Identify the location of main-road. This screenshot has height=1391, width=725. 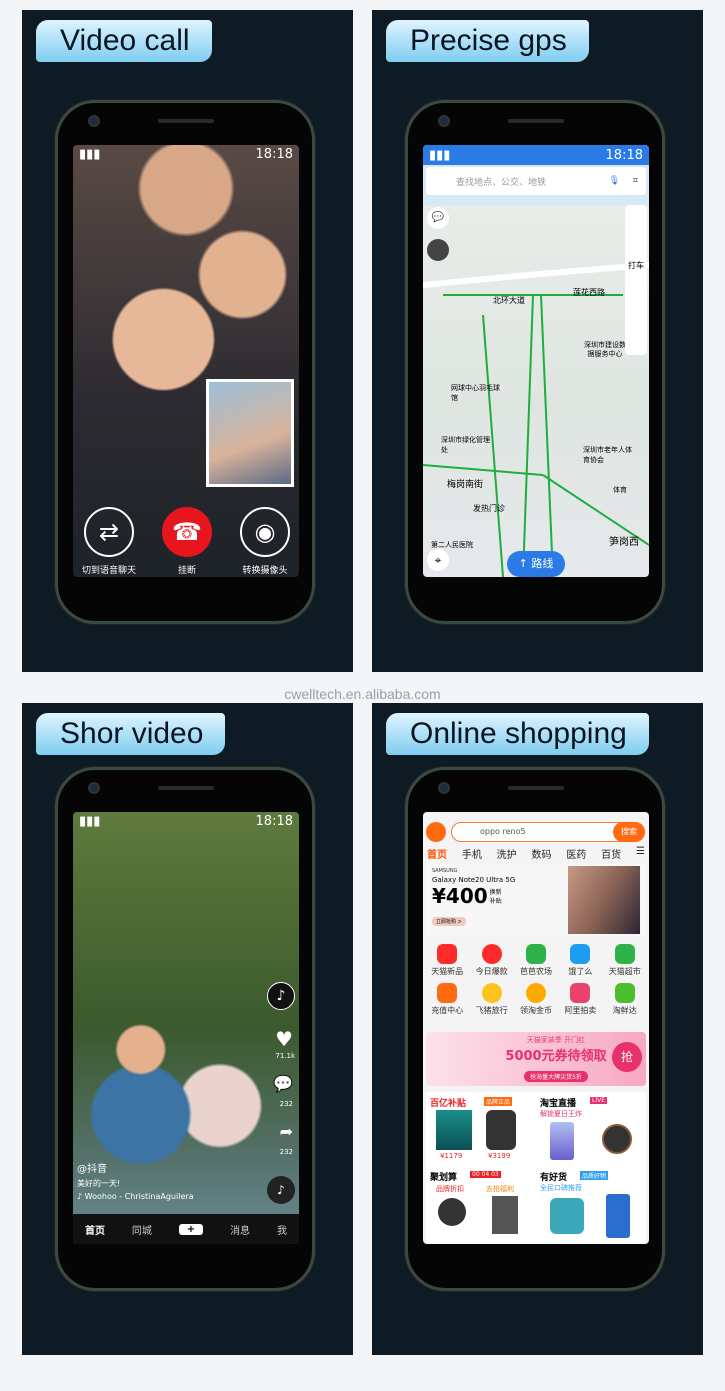
(536, 275).